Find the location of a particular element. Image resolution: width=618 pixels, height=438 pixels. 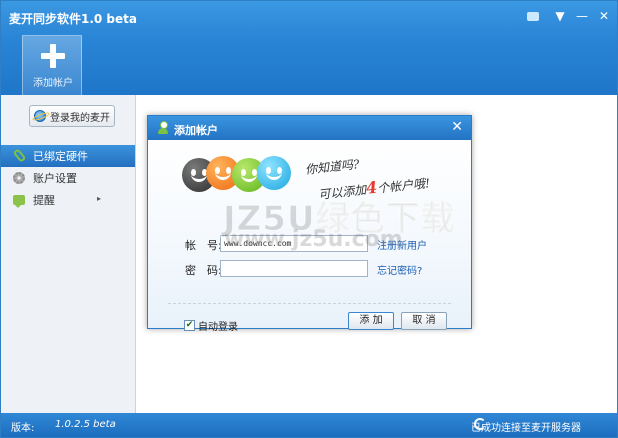

window-controls: ▼ — ✕ is located at coordinates (570, 16).